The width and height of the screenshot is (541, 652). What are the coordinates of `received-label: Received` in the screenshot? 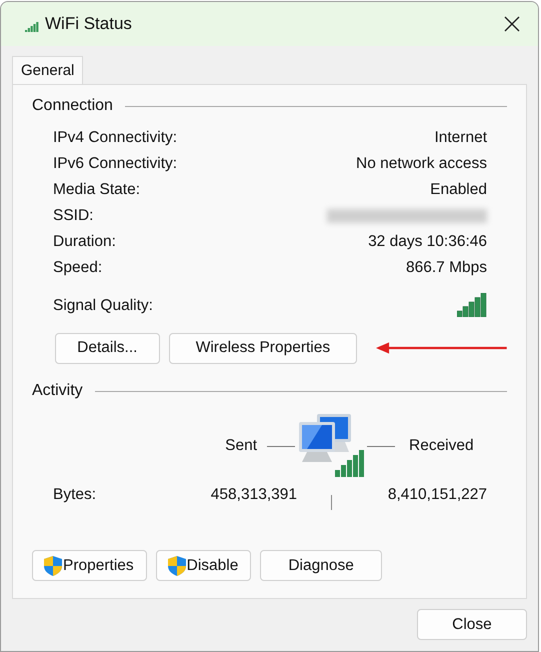 It's located at (441, 446).